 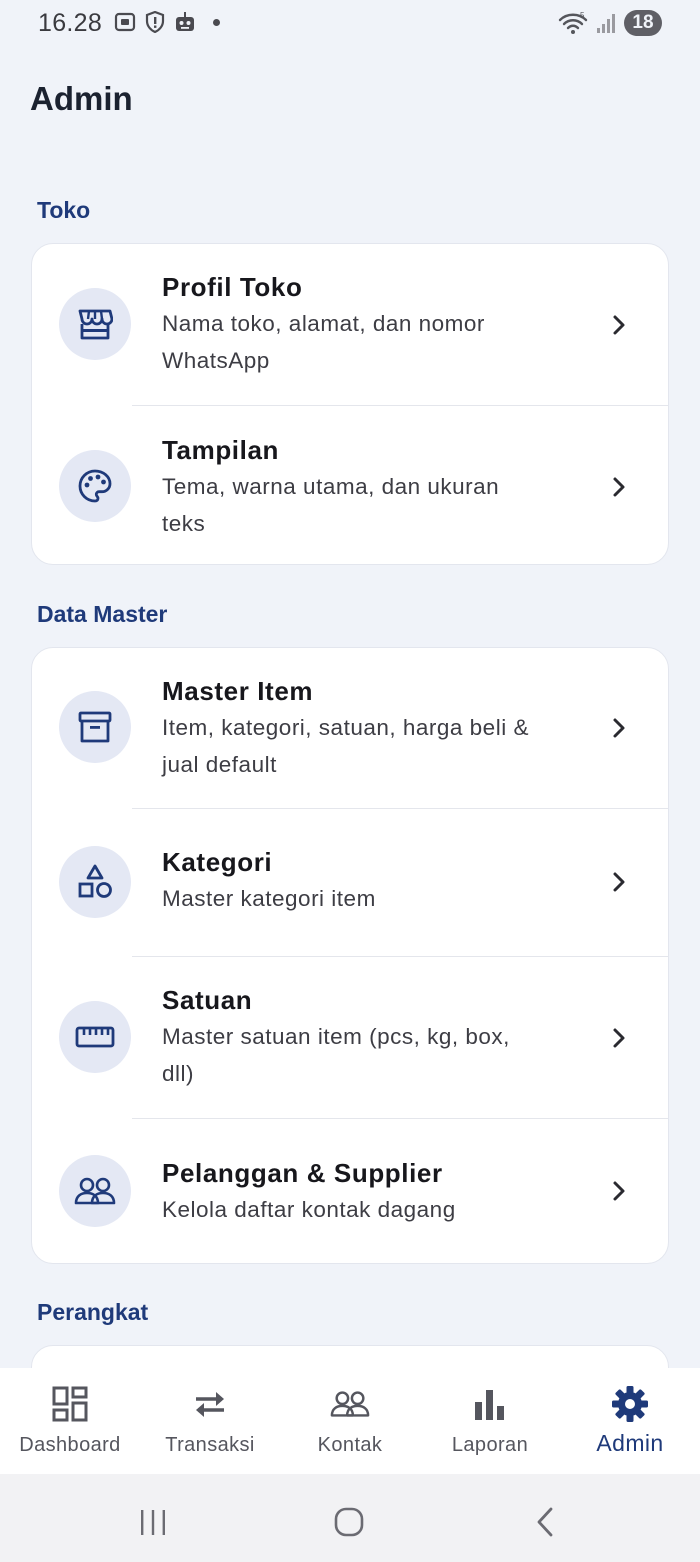 I want to click on system-navigation-bar, so click(x=350, y=1518).